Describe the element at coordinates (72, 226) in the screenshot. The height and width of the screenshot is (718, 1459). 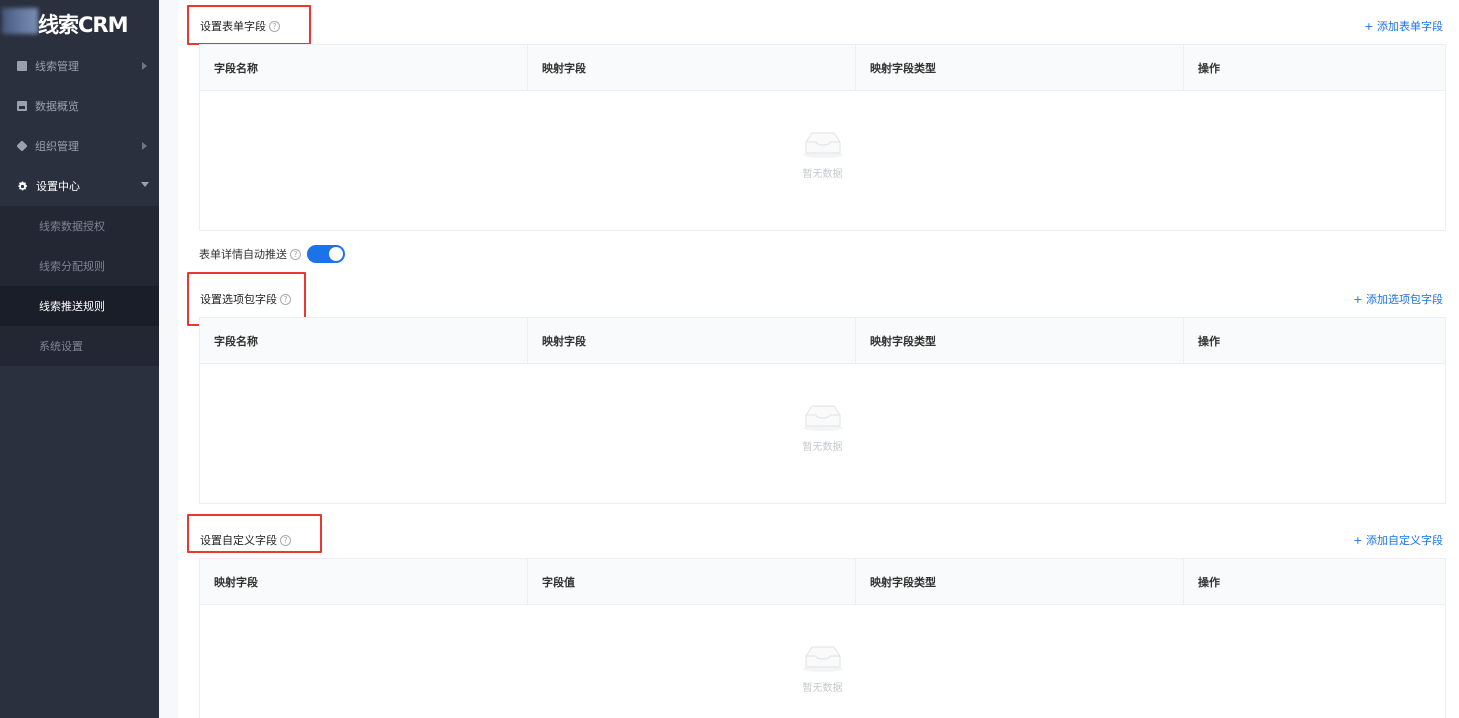
I see `submenu-item-label: 线索数据授权` at that location.